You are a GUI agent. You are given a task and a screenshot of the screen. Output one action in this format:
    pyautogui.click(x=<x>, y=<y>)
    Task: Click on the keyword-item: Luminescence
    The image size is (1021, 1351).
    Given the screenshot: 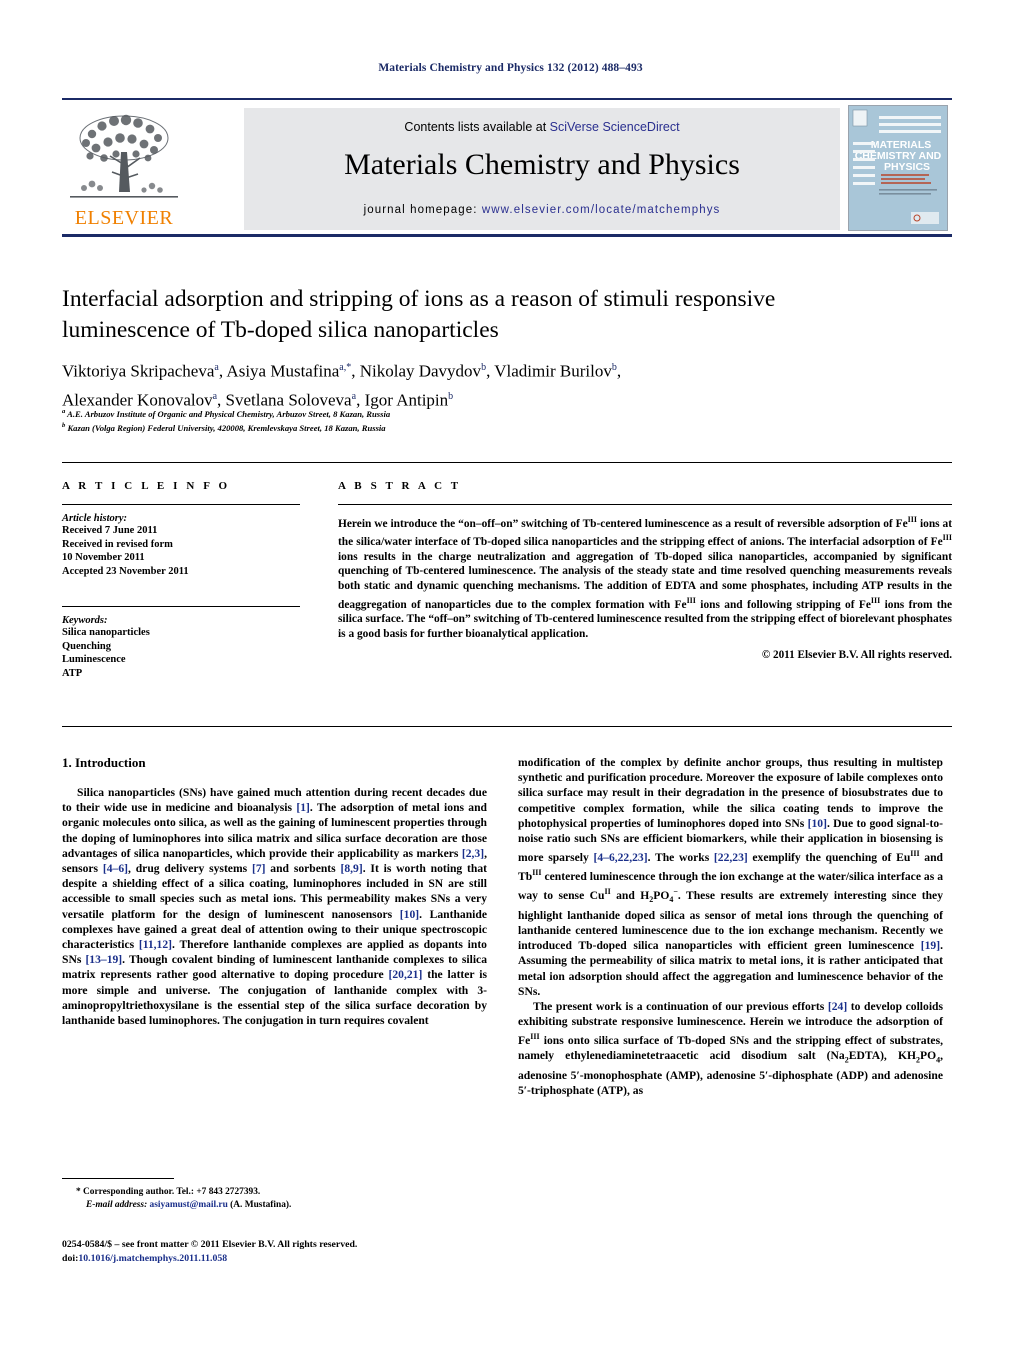 What is the action you would take?
    pyautogui.click(x=94, y=659)
    